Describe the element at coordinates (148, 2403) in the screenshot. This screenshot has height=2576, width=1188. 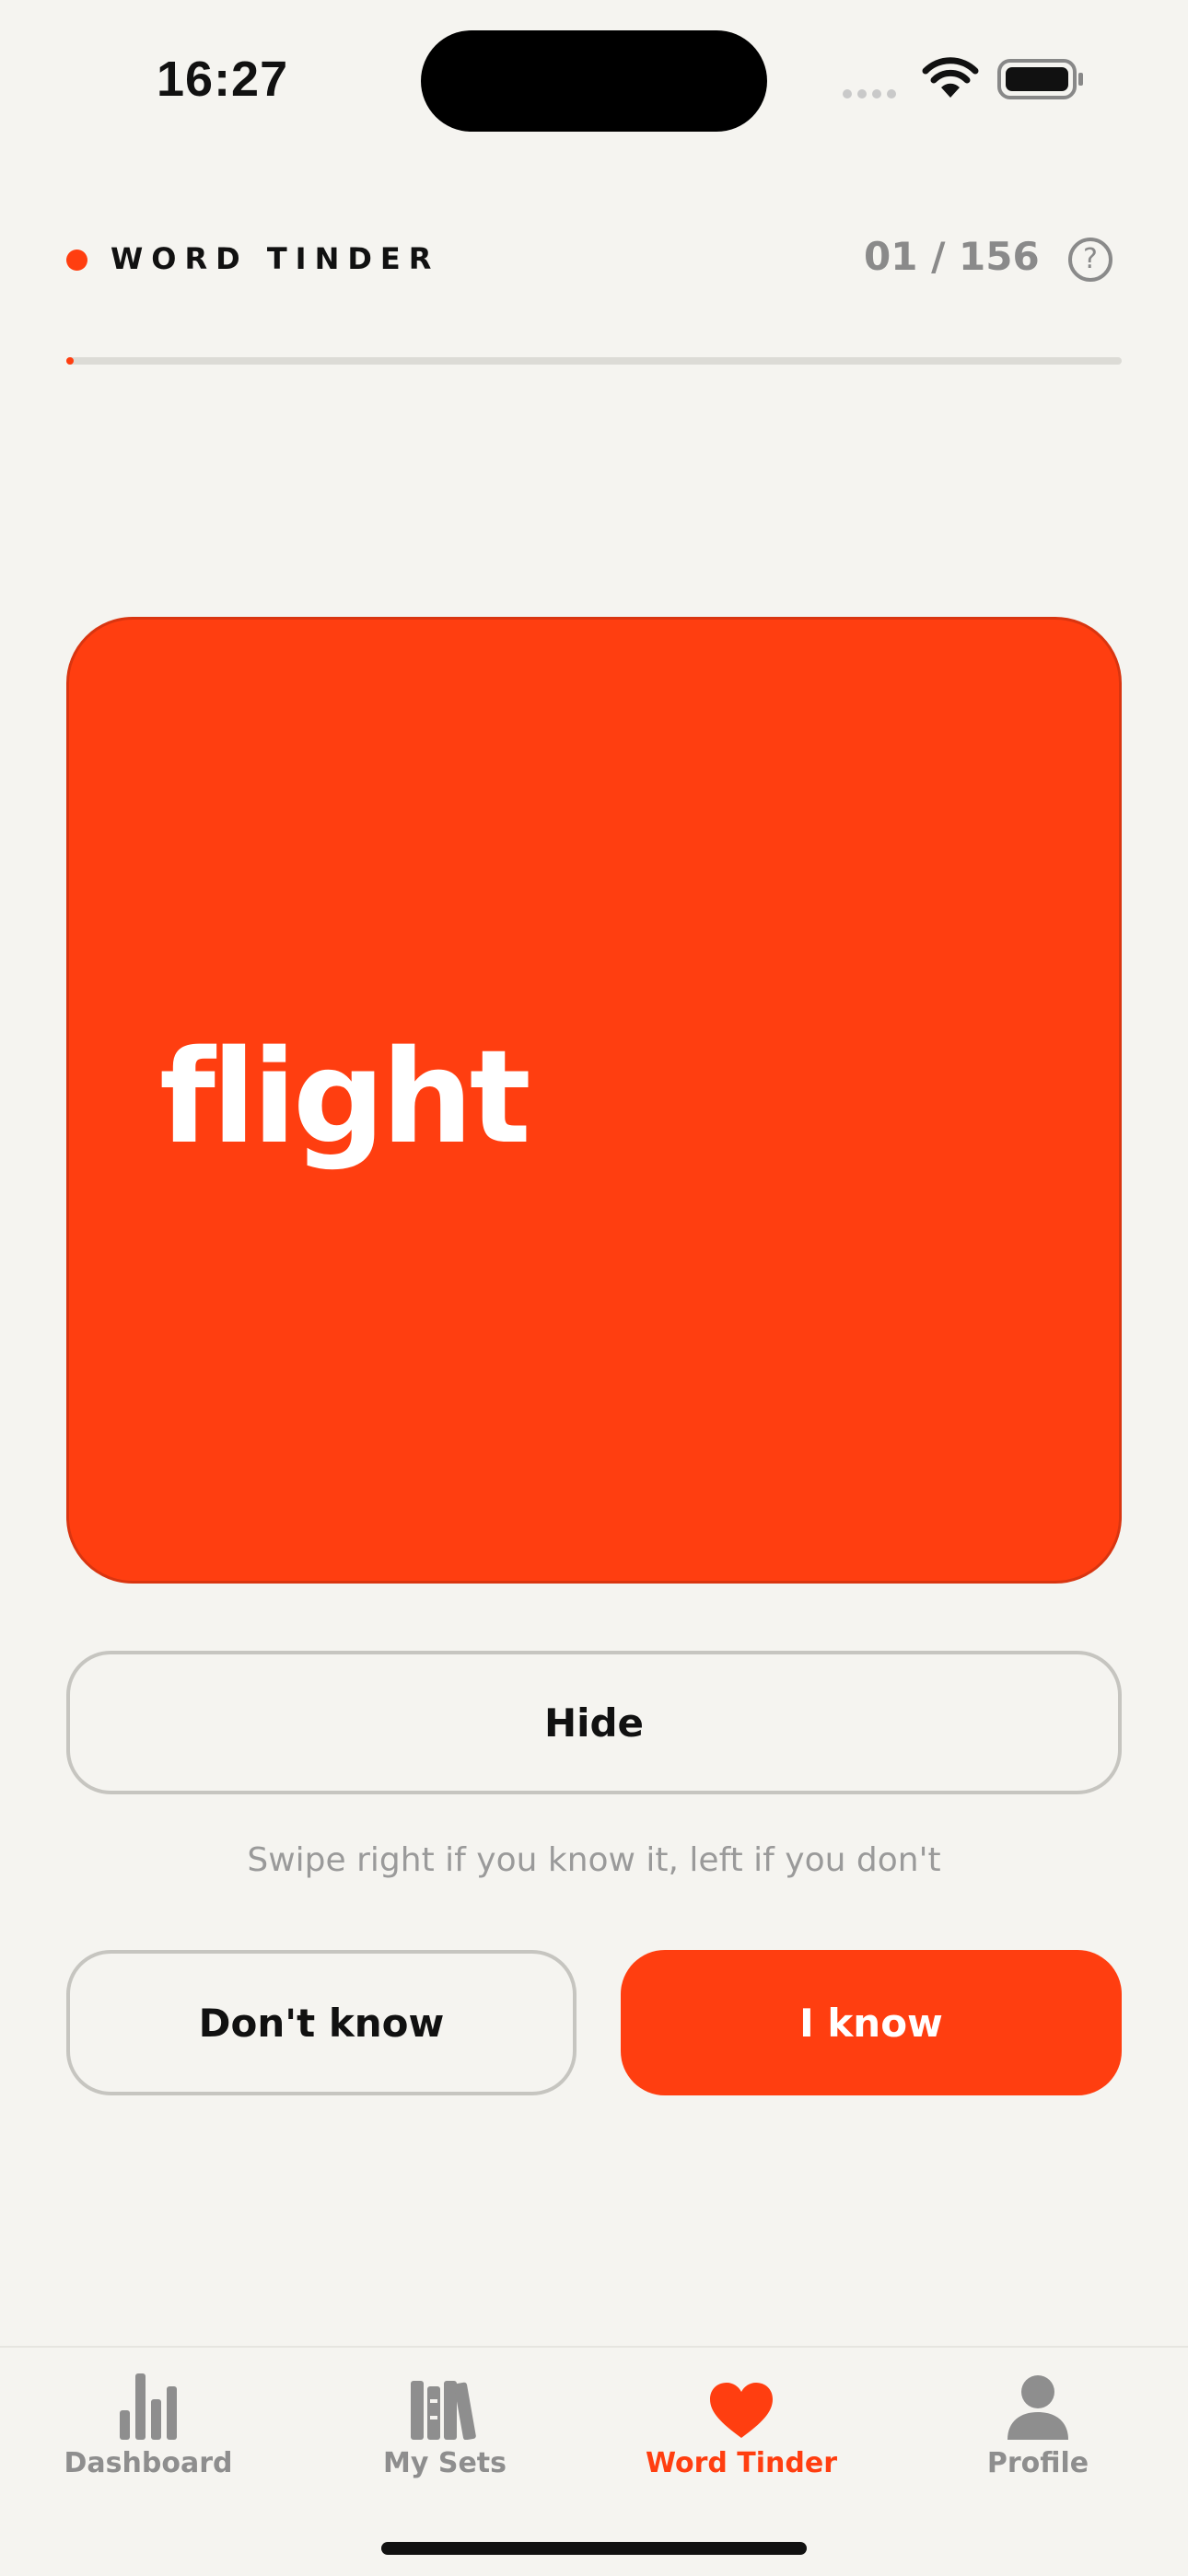
I see `bar-chart-icon` at that location.